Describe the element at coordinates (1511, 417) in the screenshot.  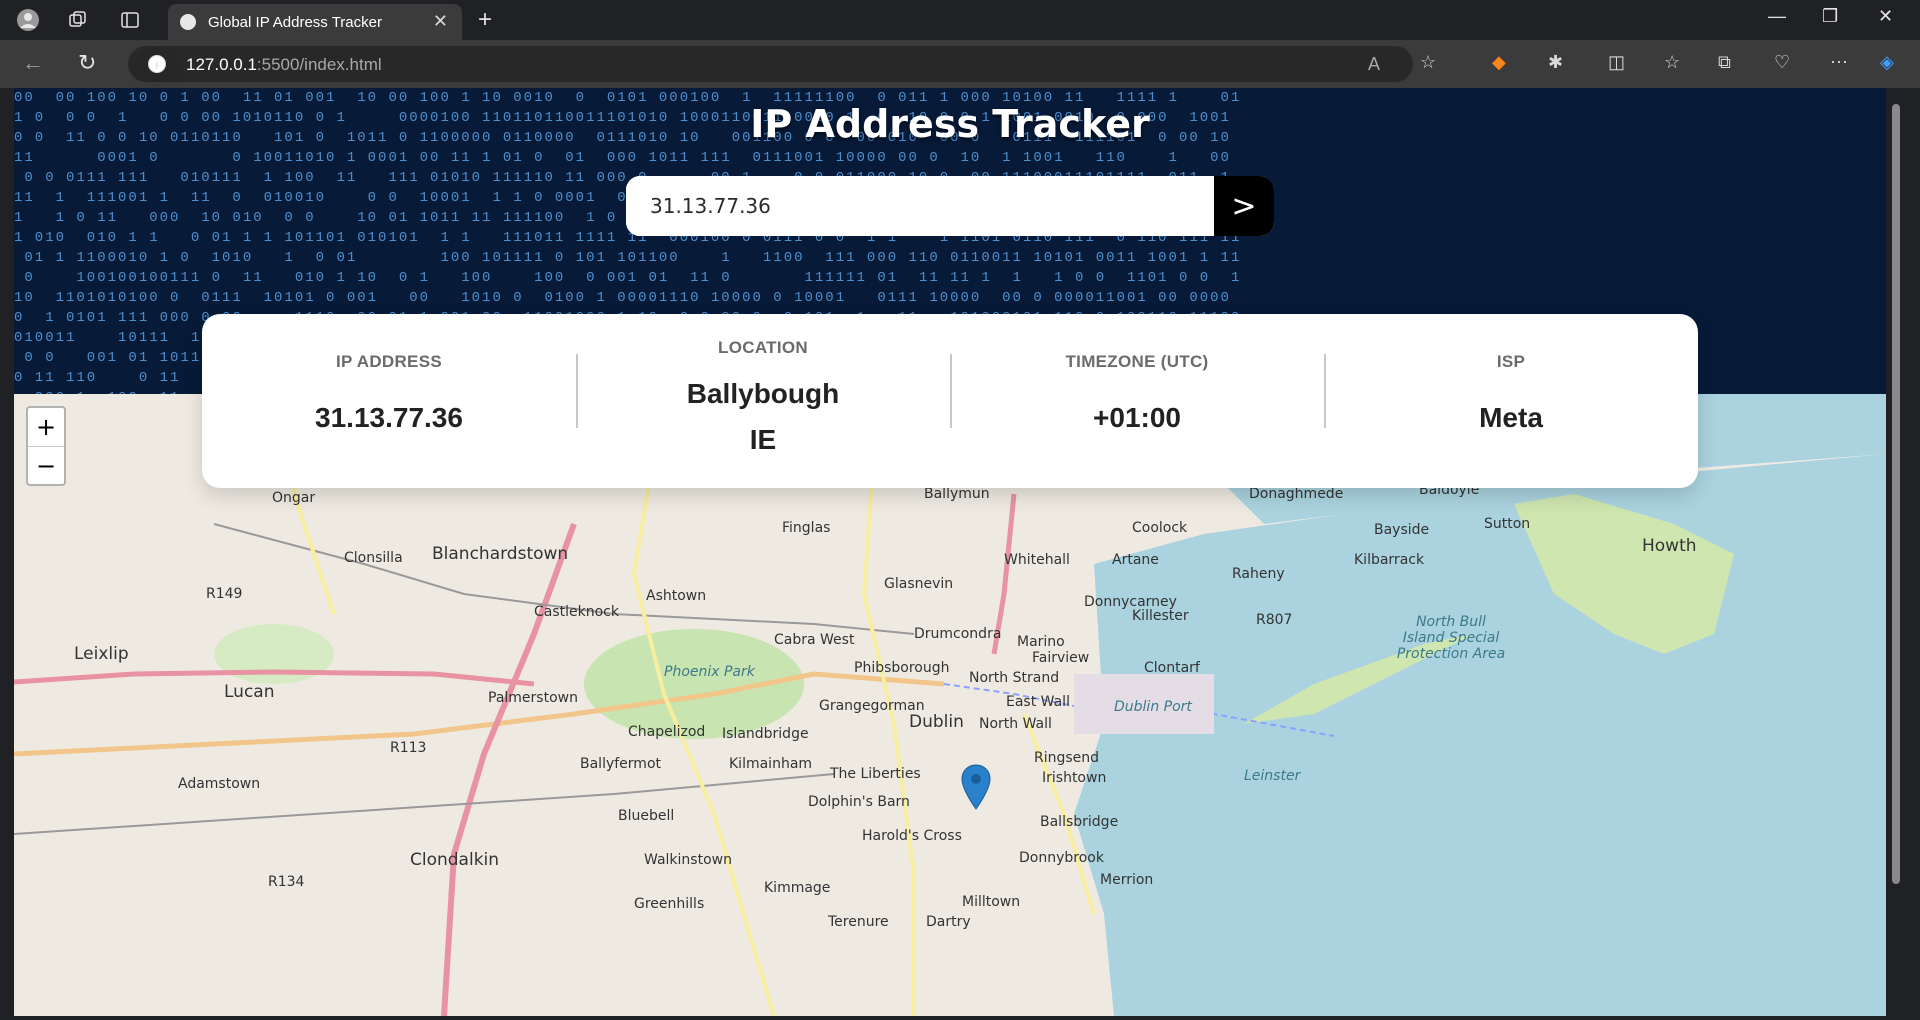
I see `isp-value: Meta` at that location.